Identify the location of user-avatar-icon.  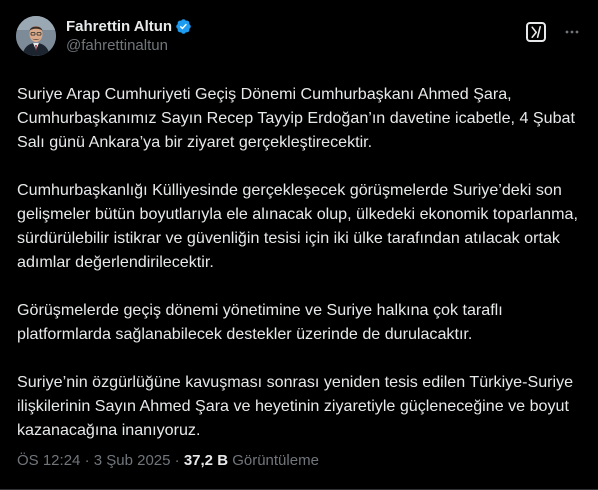
(36, 36).